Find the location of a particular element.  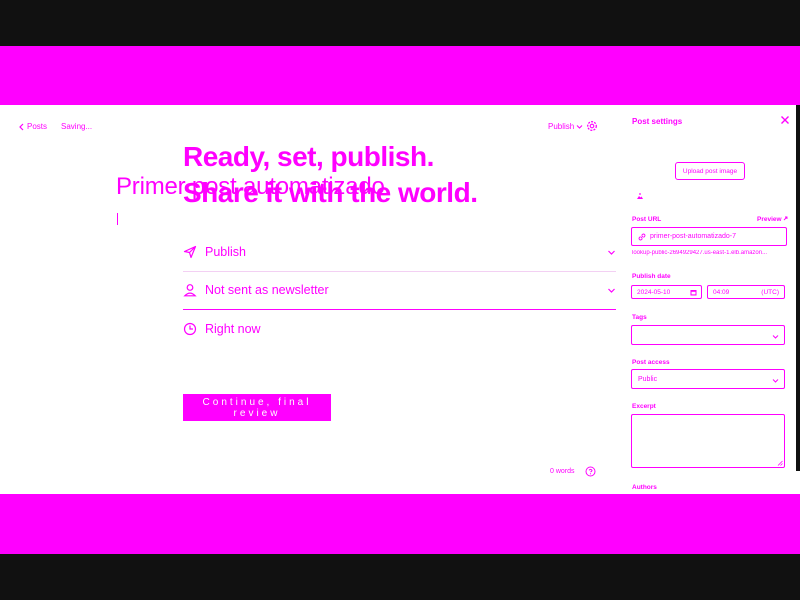

paper-plane-icon is located at coordinates (190, 252).